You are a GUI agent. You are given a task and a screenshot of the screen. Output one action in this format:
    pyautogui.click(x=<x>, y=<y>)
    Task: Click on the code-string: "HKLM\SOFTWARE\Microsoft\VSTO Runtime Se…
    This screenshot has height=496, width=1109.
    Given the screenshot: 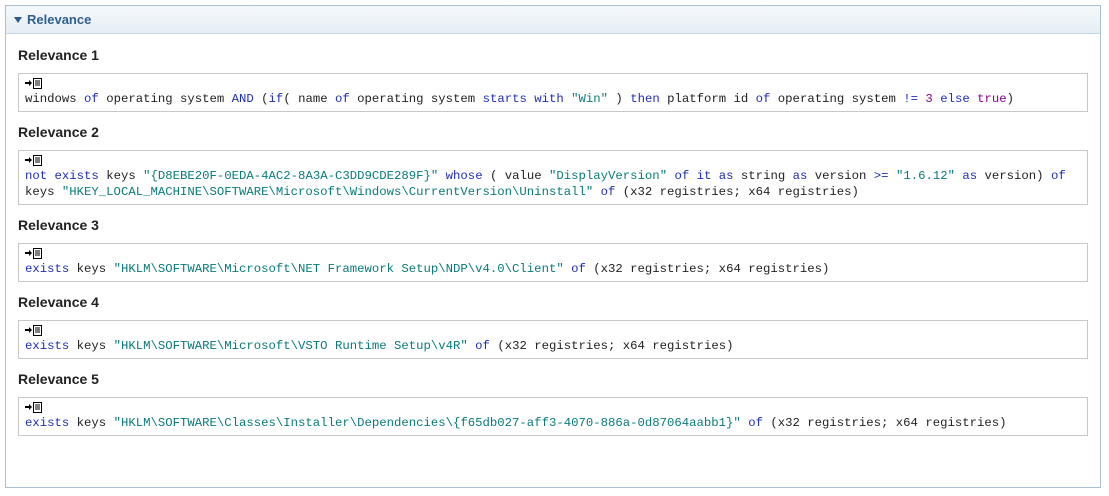 What is the action you would take?
    pyautogui.click(x=290, y=346)
    